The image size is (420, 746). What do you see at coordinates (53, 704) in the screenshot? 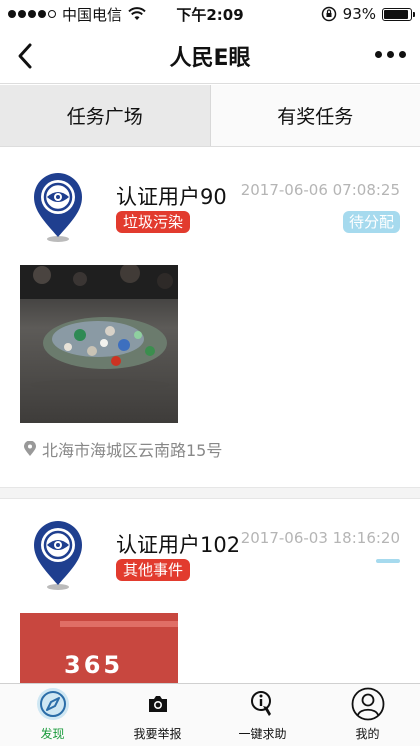
I see `compass-icon` at bounding box center [53, 704].